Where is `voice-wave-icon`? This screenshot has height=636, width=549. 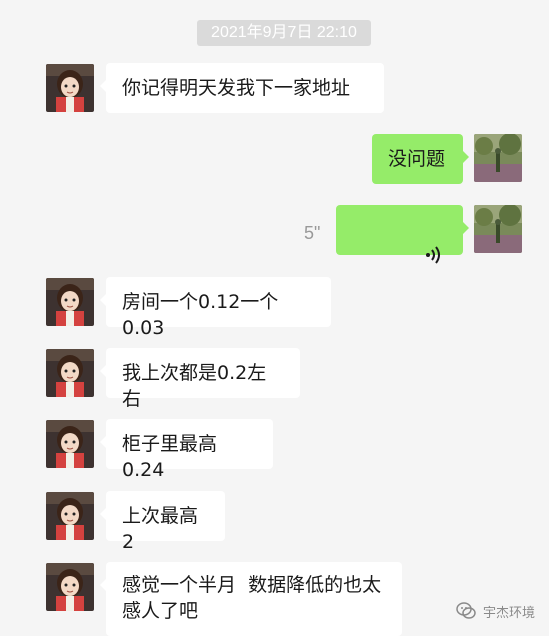
voice-wave-icon is located at coordinates (415, 258).